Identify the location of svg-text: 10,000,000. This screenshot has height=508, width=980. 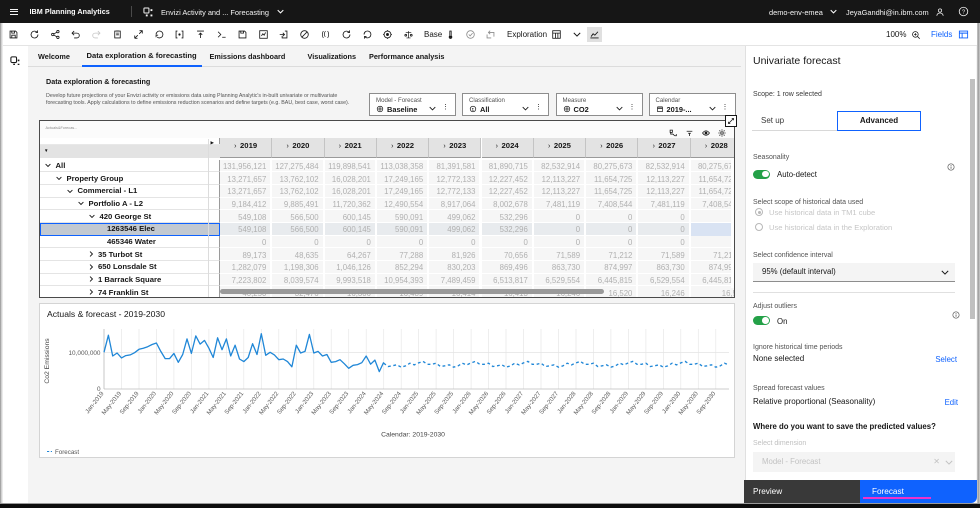
(85, 353).